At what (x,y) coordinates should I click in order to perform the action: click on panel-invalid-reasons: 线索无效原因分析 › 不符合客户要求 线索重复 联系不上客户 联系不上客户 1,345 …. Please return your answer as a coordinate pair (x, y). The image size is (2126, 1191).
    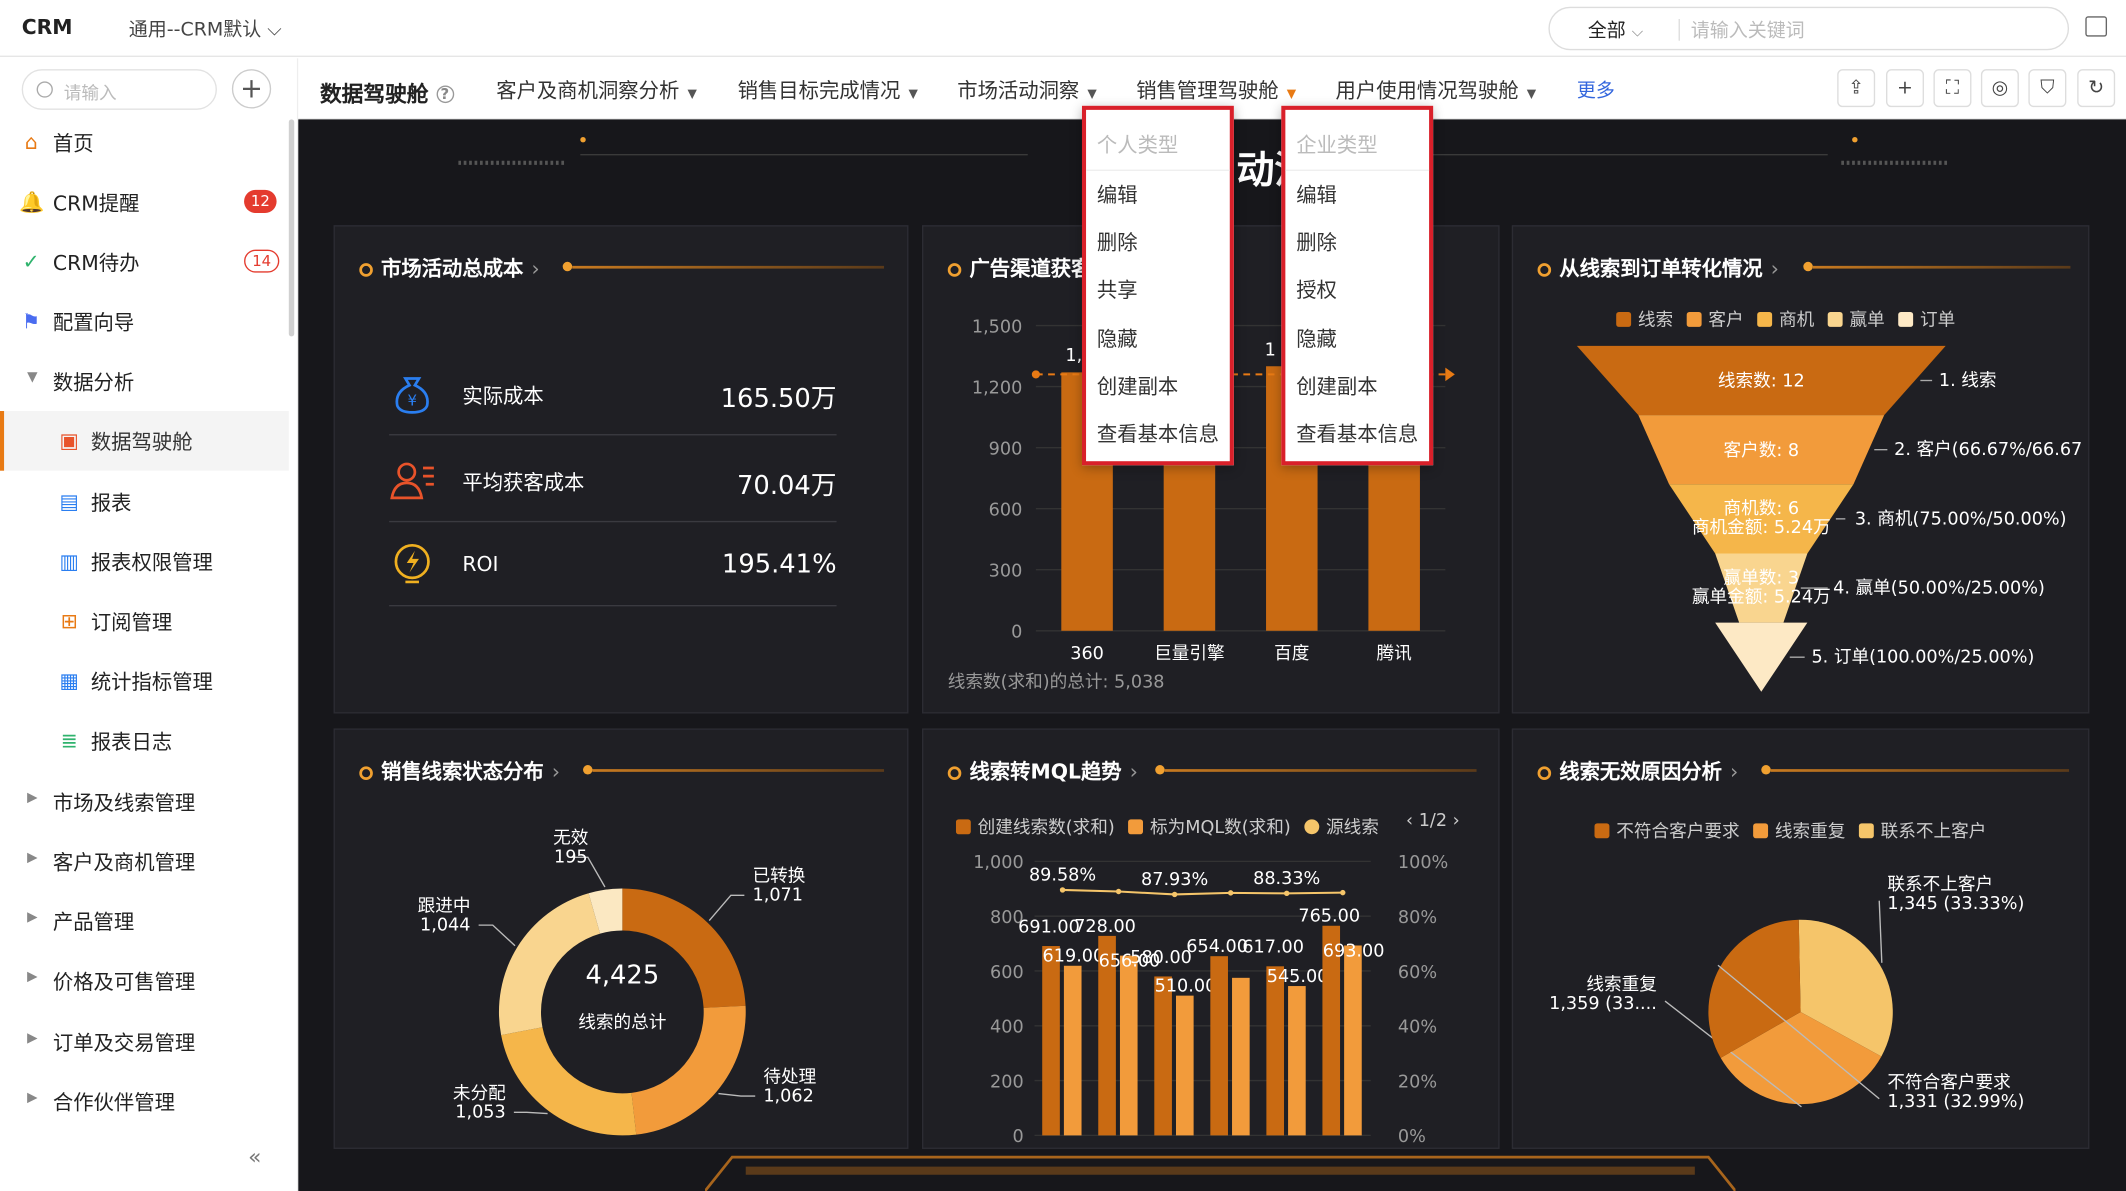
    Looking at the image, I should click on (1800, 938).